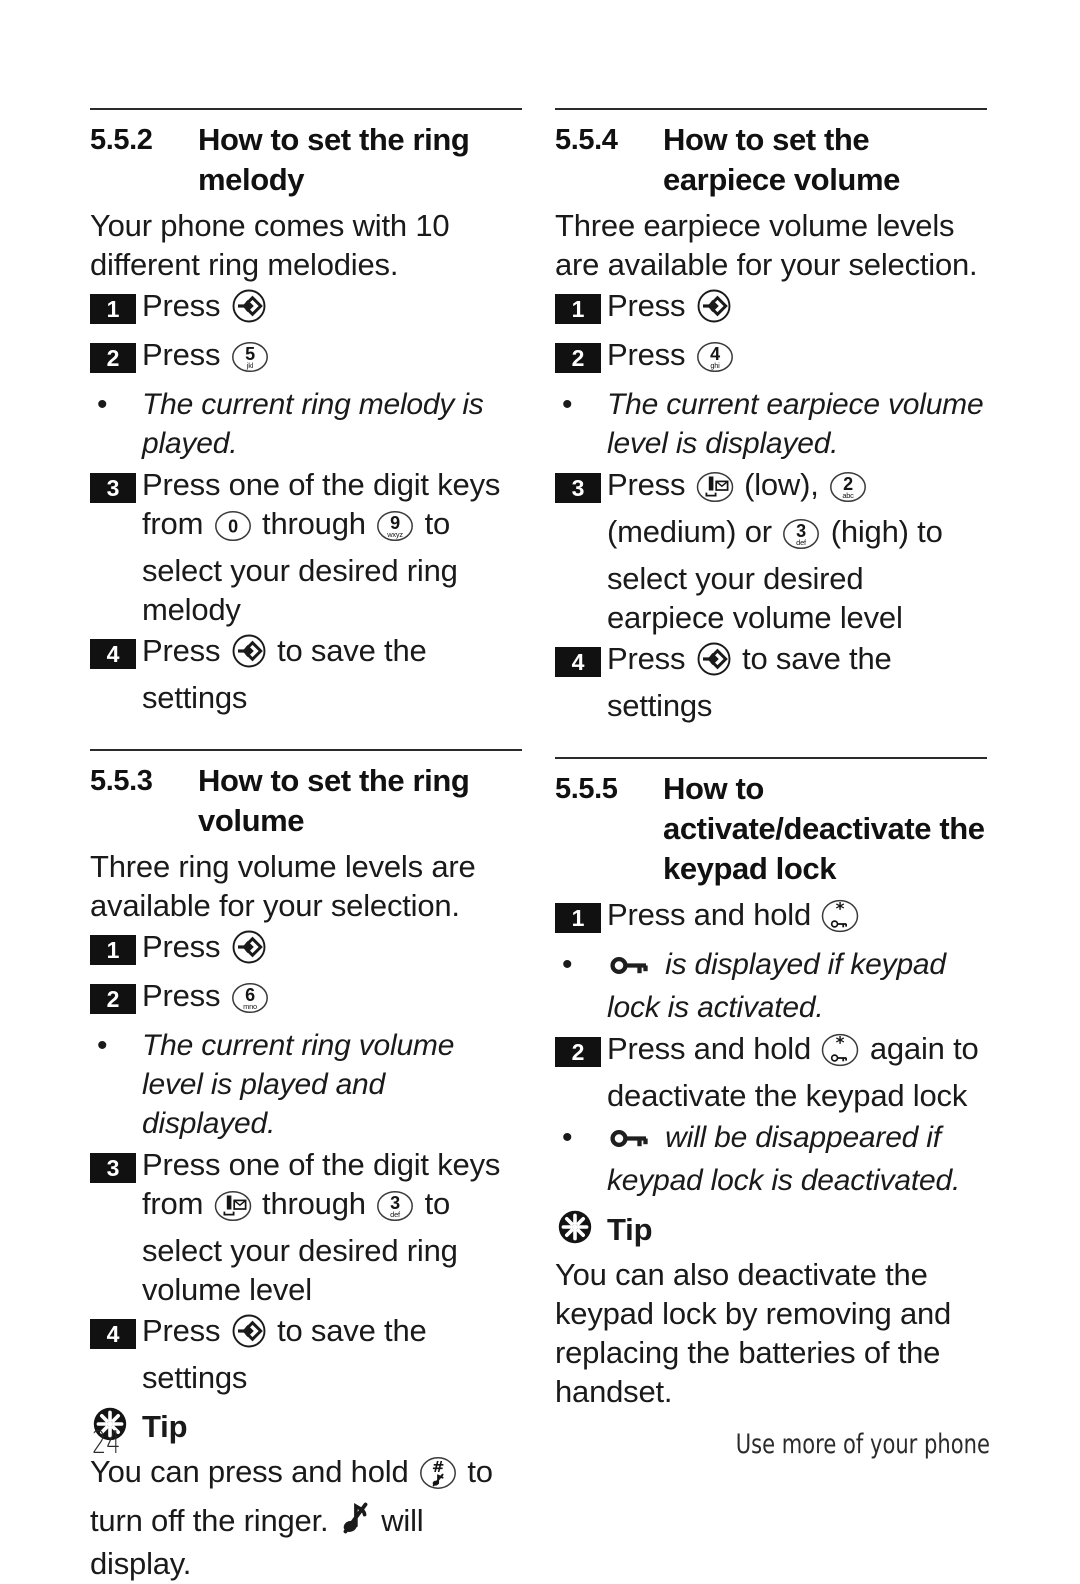  Describe the element at coordinates (249, 357) in the screenshot. I see `digit-5-key-icon: 5jkl` at that location.